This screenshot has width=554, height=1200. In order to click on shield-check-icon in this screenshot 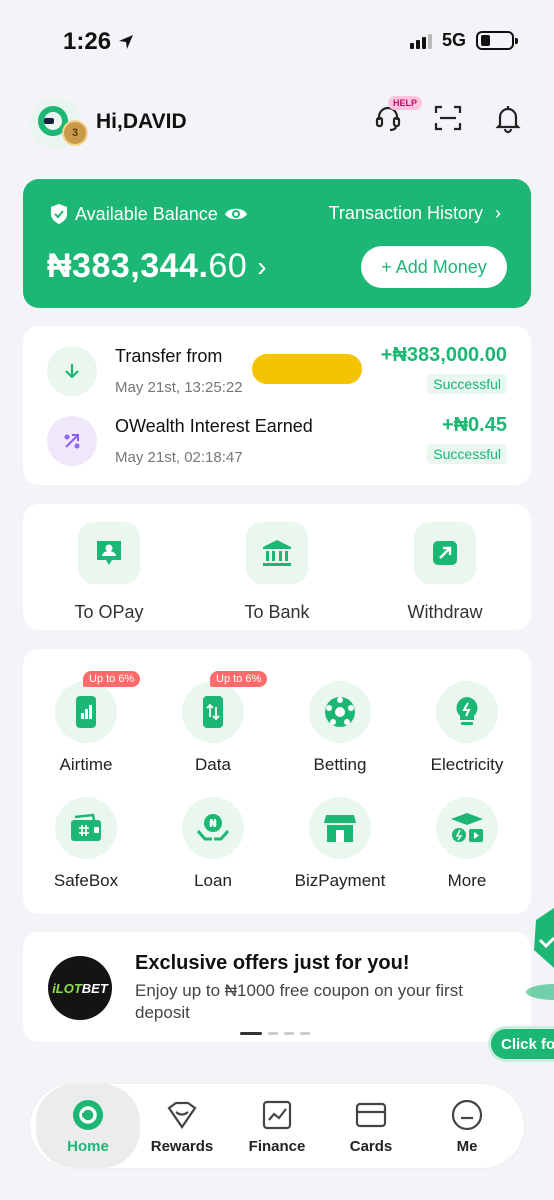, I will do `click(59, 214)`.